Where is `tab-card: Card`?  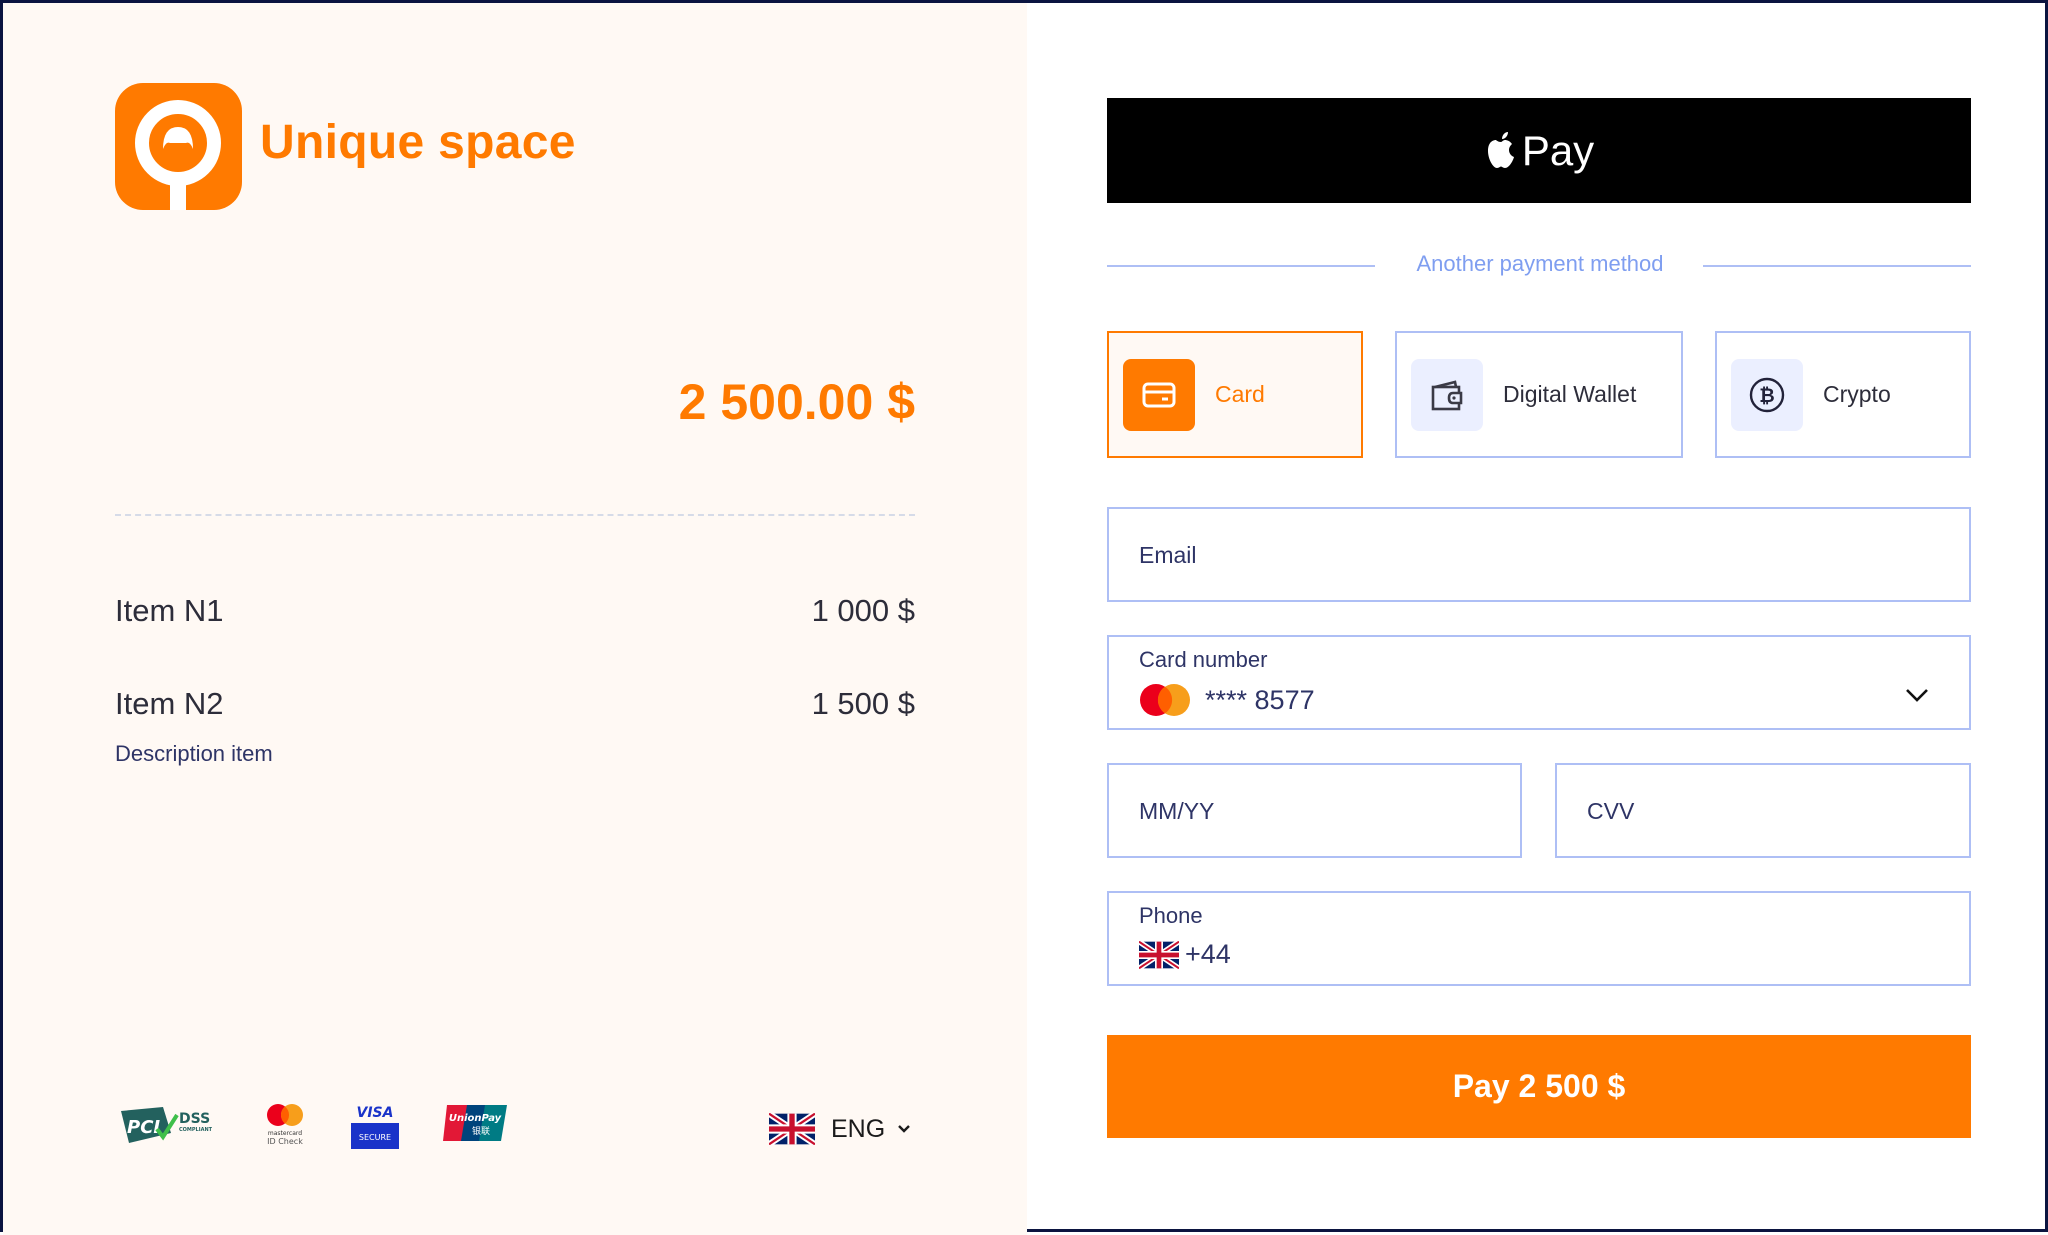
tab-card: Card is located at coordinates (1235, 394).